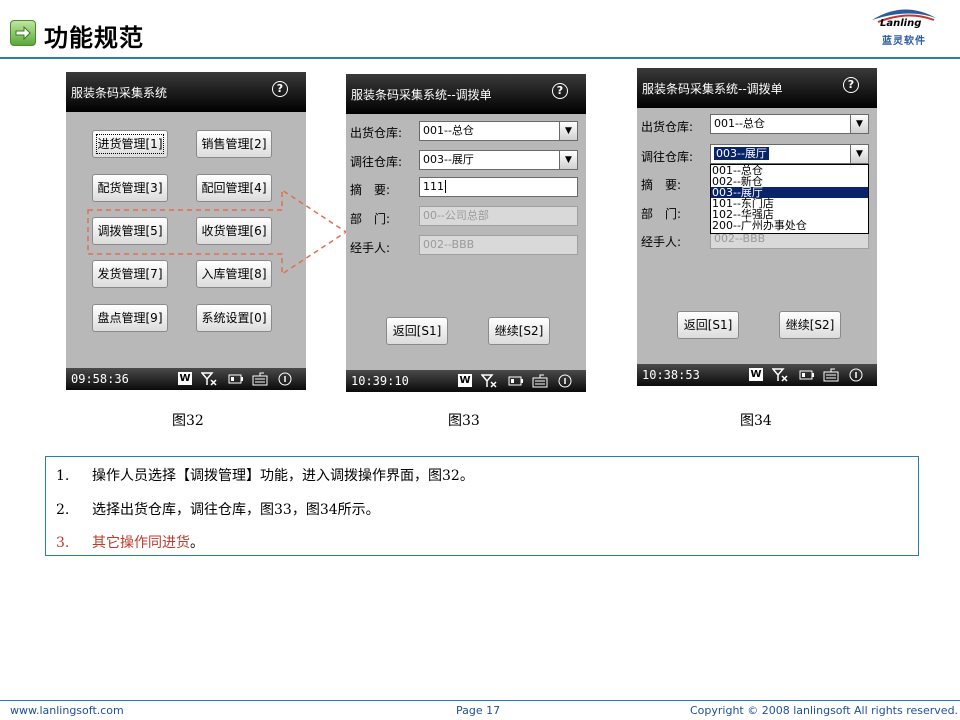 This screenshot has height=720, width=960. What do you see at coordinates (234, 318) in the screenshot?
I see `menu-button-settings: 系统设置[0]` at bounding box center [234, 318].